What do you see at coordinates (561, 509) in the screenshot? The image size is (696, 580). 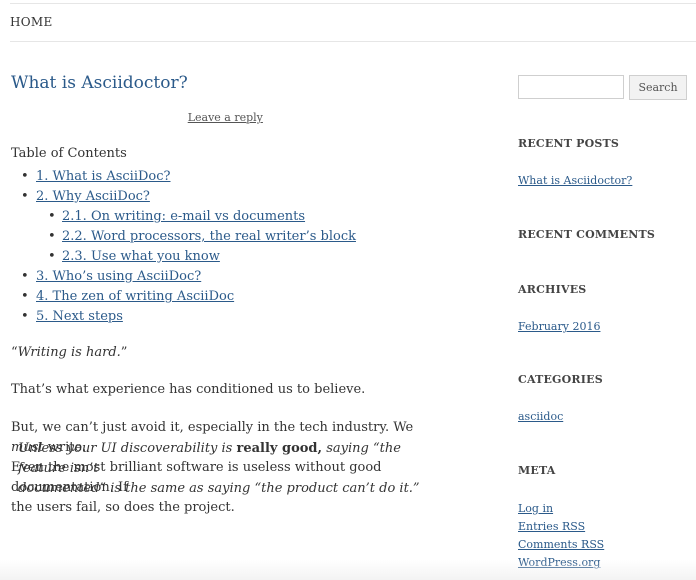 I see `meta-link-login: Log in` at bounding box center [561, 509].